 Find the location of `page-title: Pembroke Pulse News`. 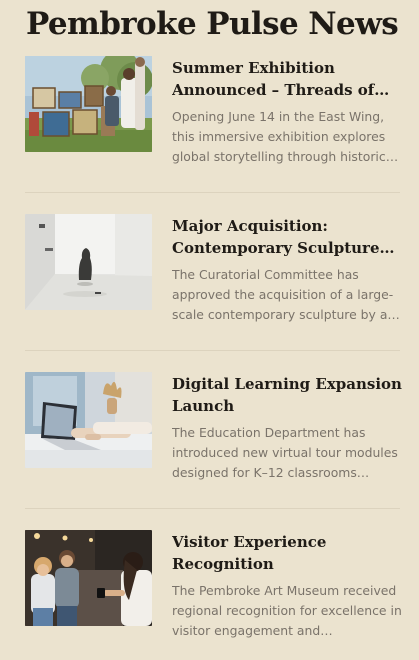

page-title: Pembroke Pulse News is located at coordinates (212, 24).